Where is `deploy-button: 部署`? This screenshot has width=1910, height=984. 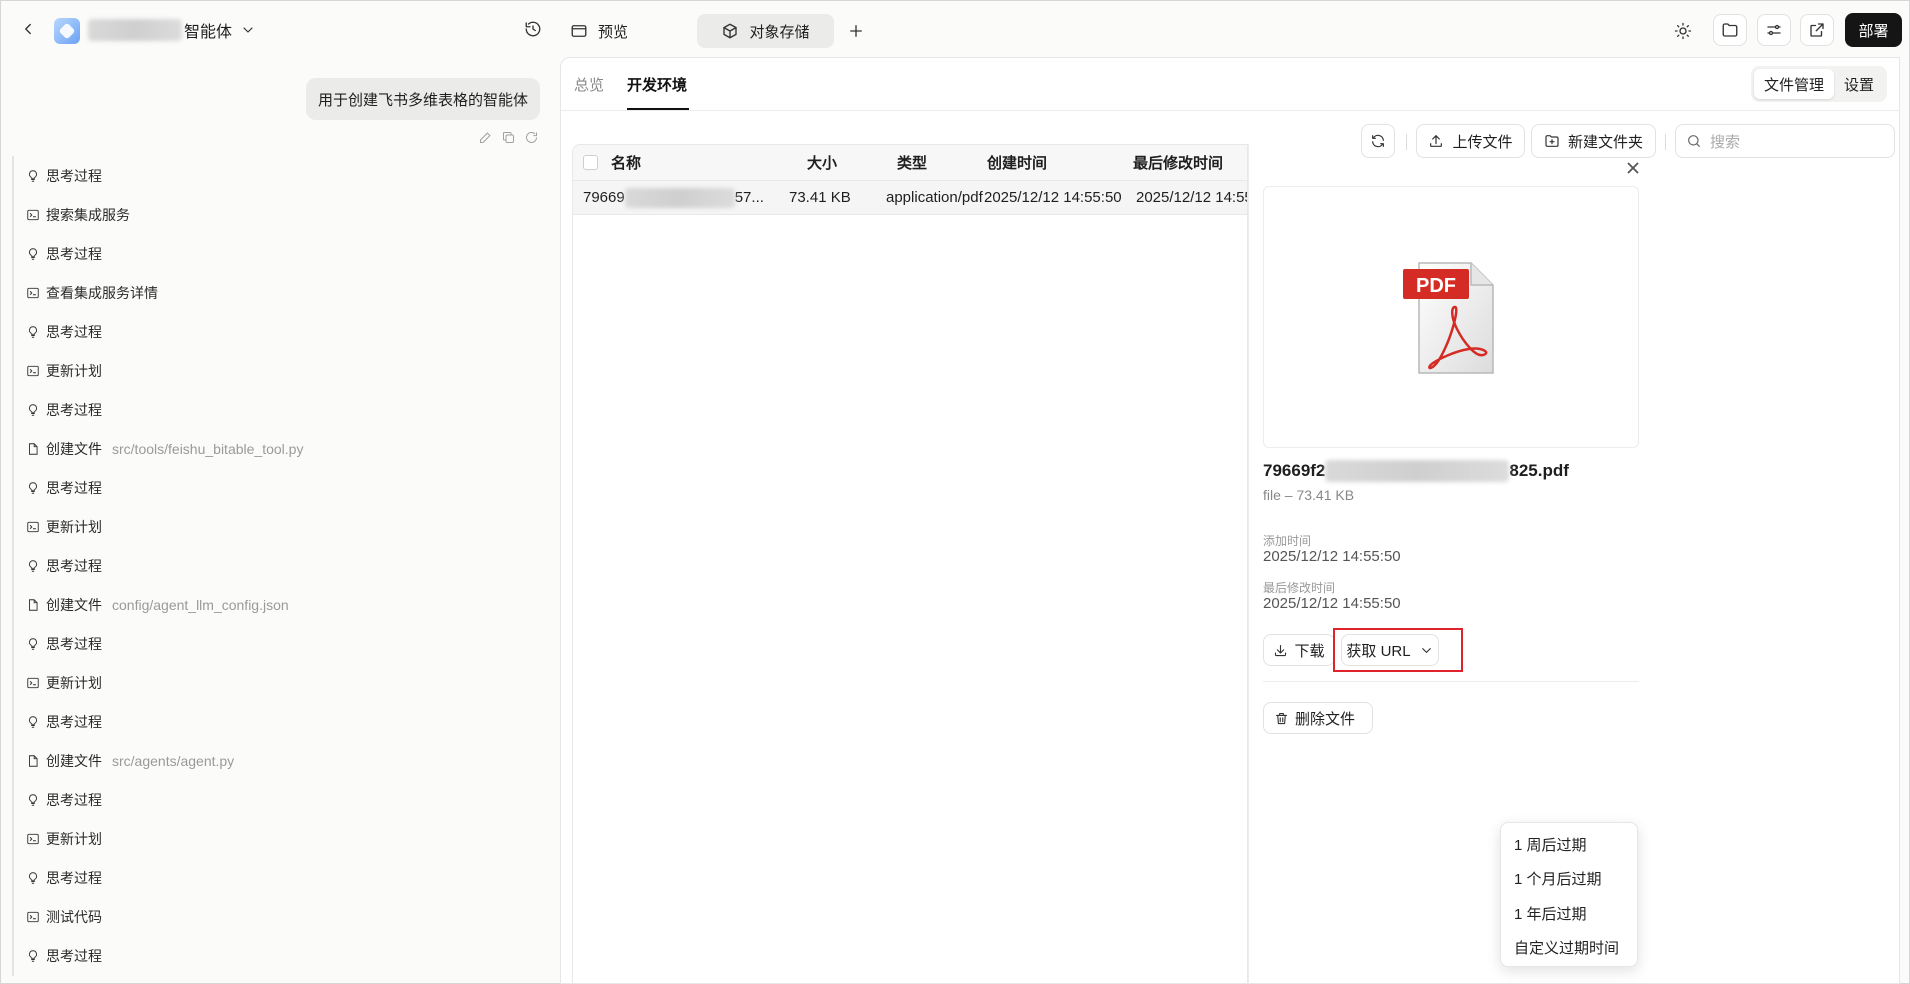
deploy-button: 部署 is located at coordinates (1873, 30).